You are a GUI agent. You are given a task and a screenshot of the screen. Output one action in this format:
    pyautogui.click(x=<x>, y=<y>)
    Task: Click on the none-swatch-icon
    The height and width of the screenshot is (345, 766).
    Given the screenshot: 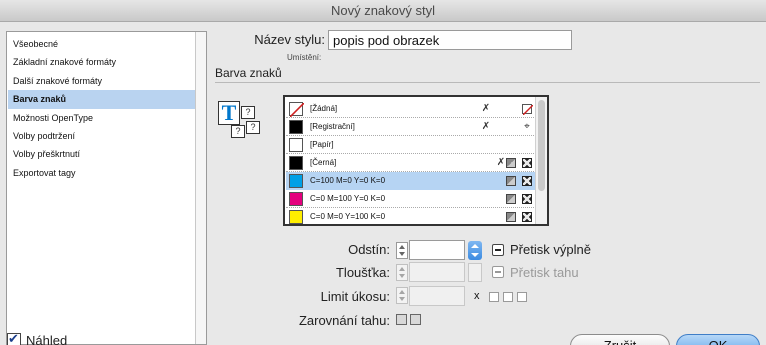 What is the action you would take?
    pyautogui.click(x=297, y=110)
    